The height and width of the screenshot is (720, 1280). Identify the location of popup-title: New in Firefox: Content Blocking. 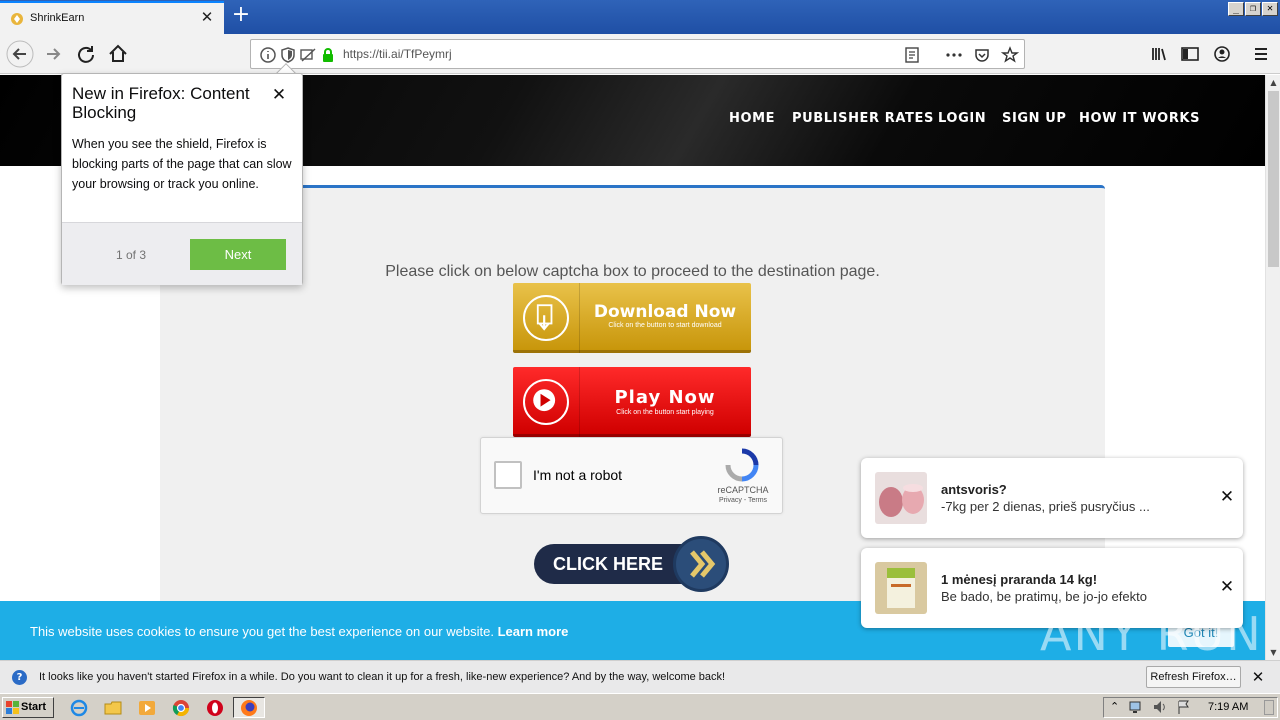
(161, 103).